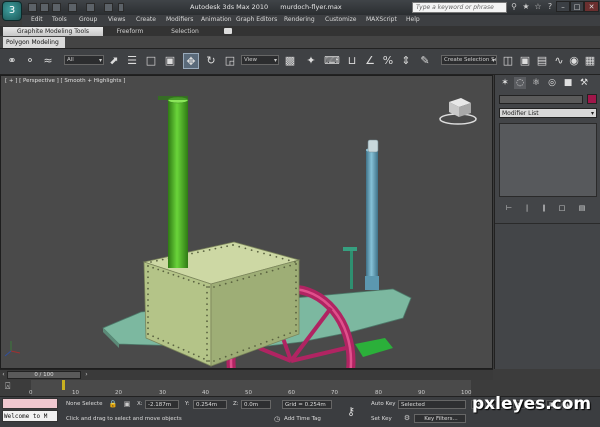  Describe the element at coordinates (332, 61) in the screenshot. I see `keyboard-shortcut-override-icon: ⌨` at that location.